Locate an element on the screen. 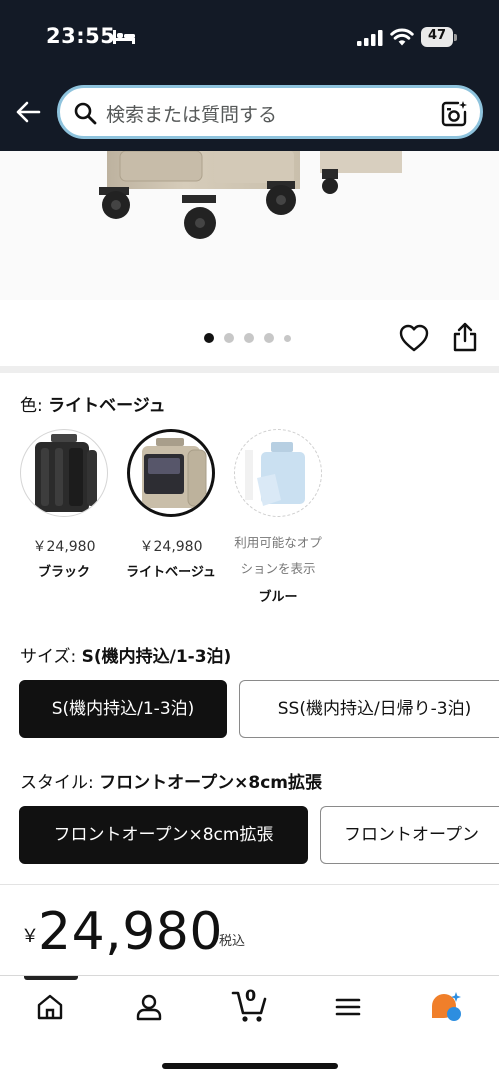  size-selector-label: サイズ: S(機内持込/1-3泊) is located at coordinates (125, 654).